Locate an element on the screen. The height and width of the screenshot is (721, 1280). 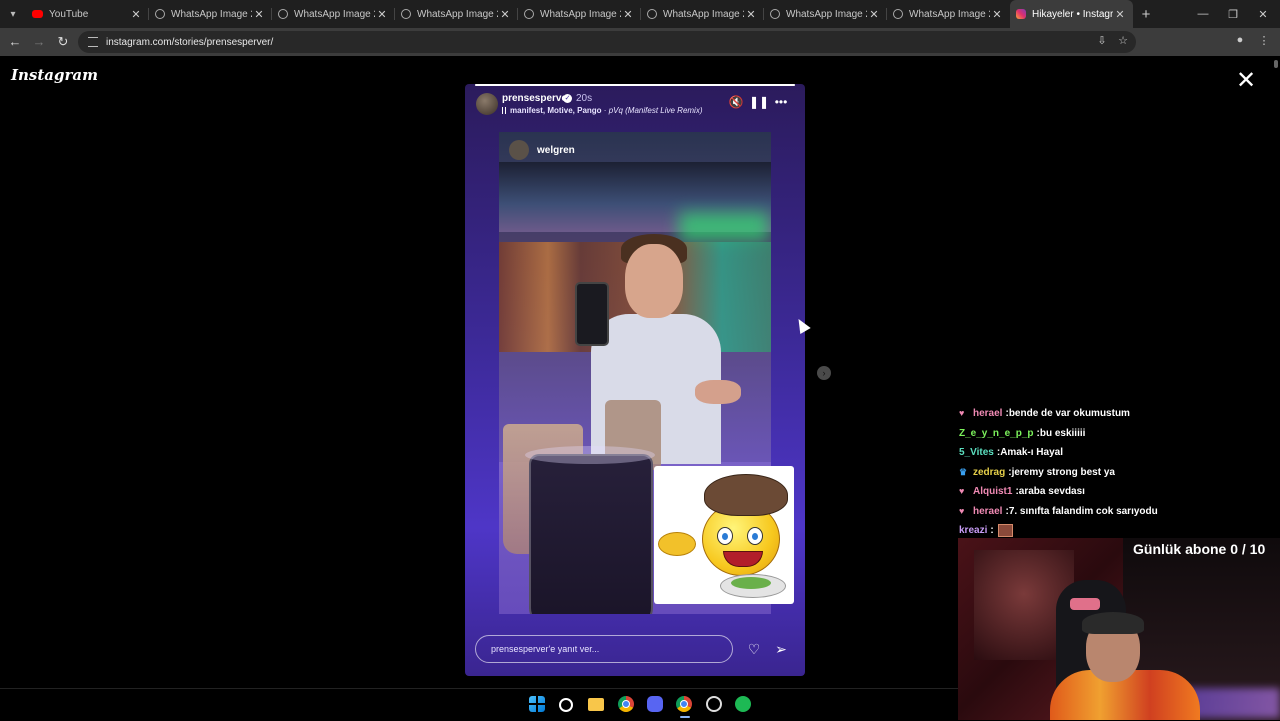
reload-button: ↻ is located at coordinates (63, 42).